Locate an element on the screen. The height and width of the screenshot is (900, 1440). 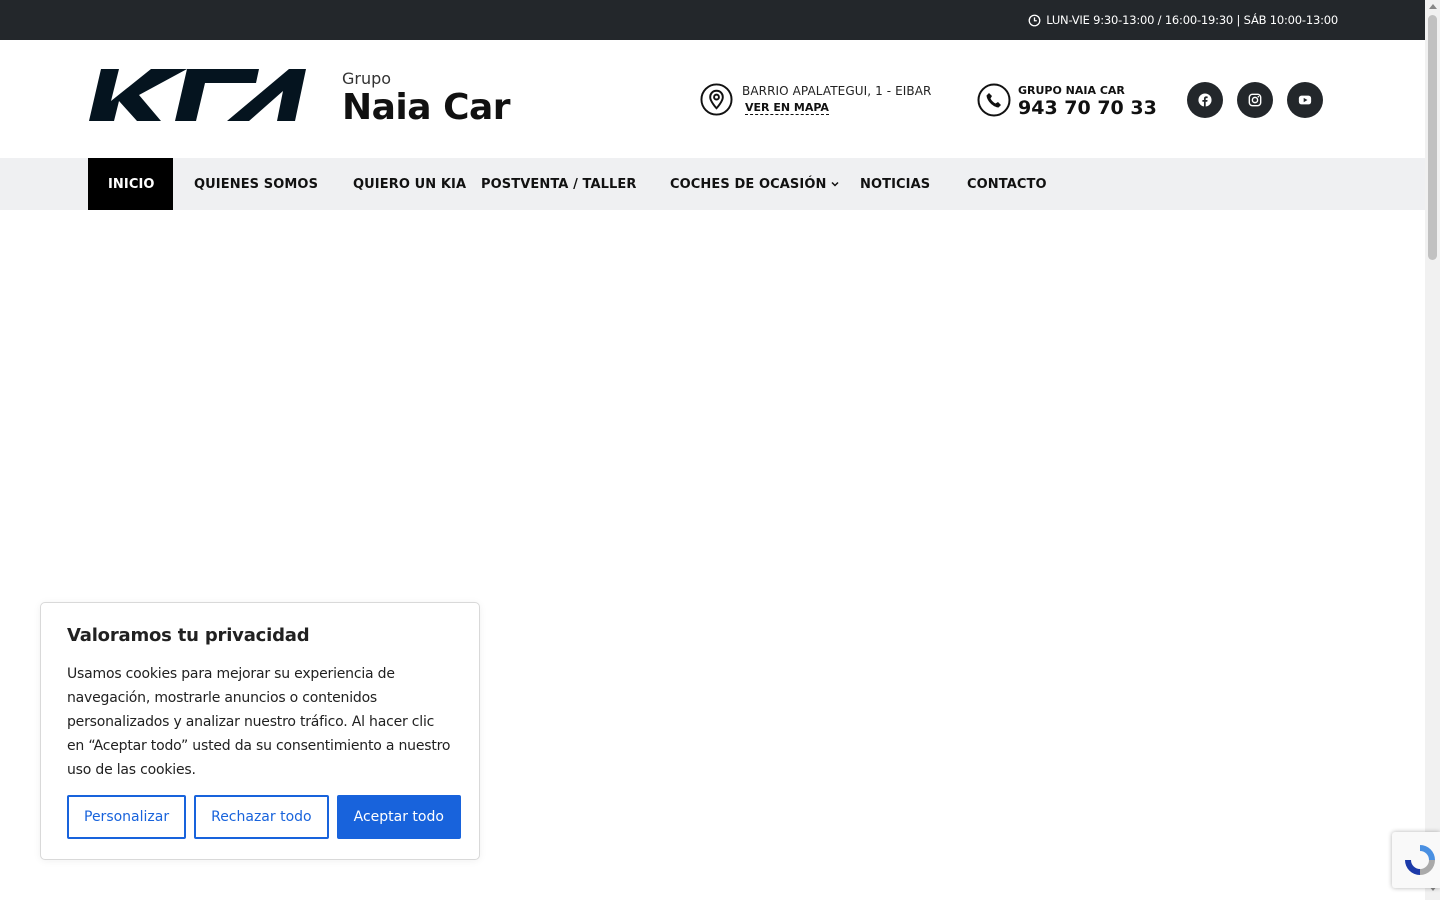
cookie-title: Valoramos tu privacidad is located at coordinates (188, 635).